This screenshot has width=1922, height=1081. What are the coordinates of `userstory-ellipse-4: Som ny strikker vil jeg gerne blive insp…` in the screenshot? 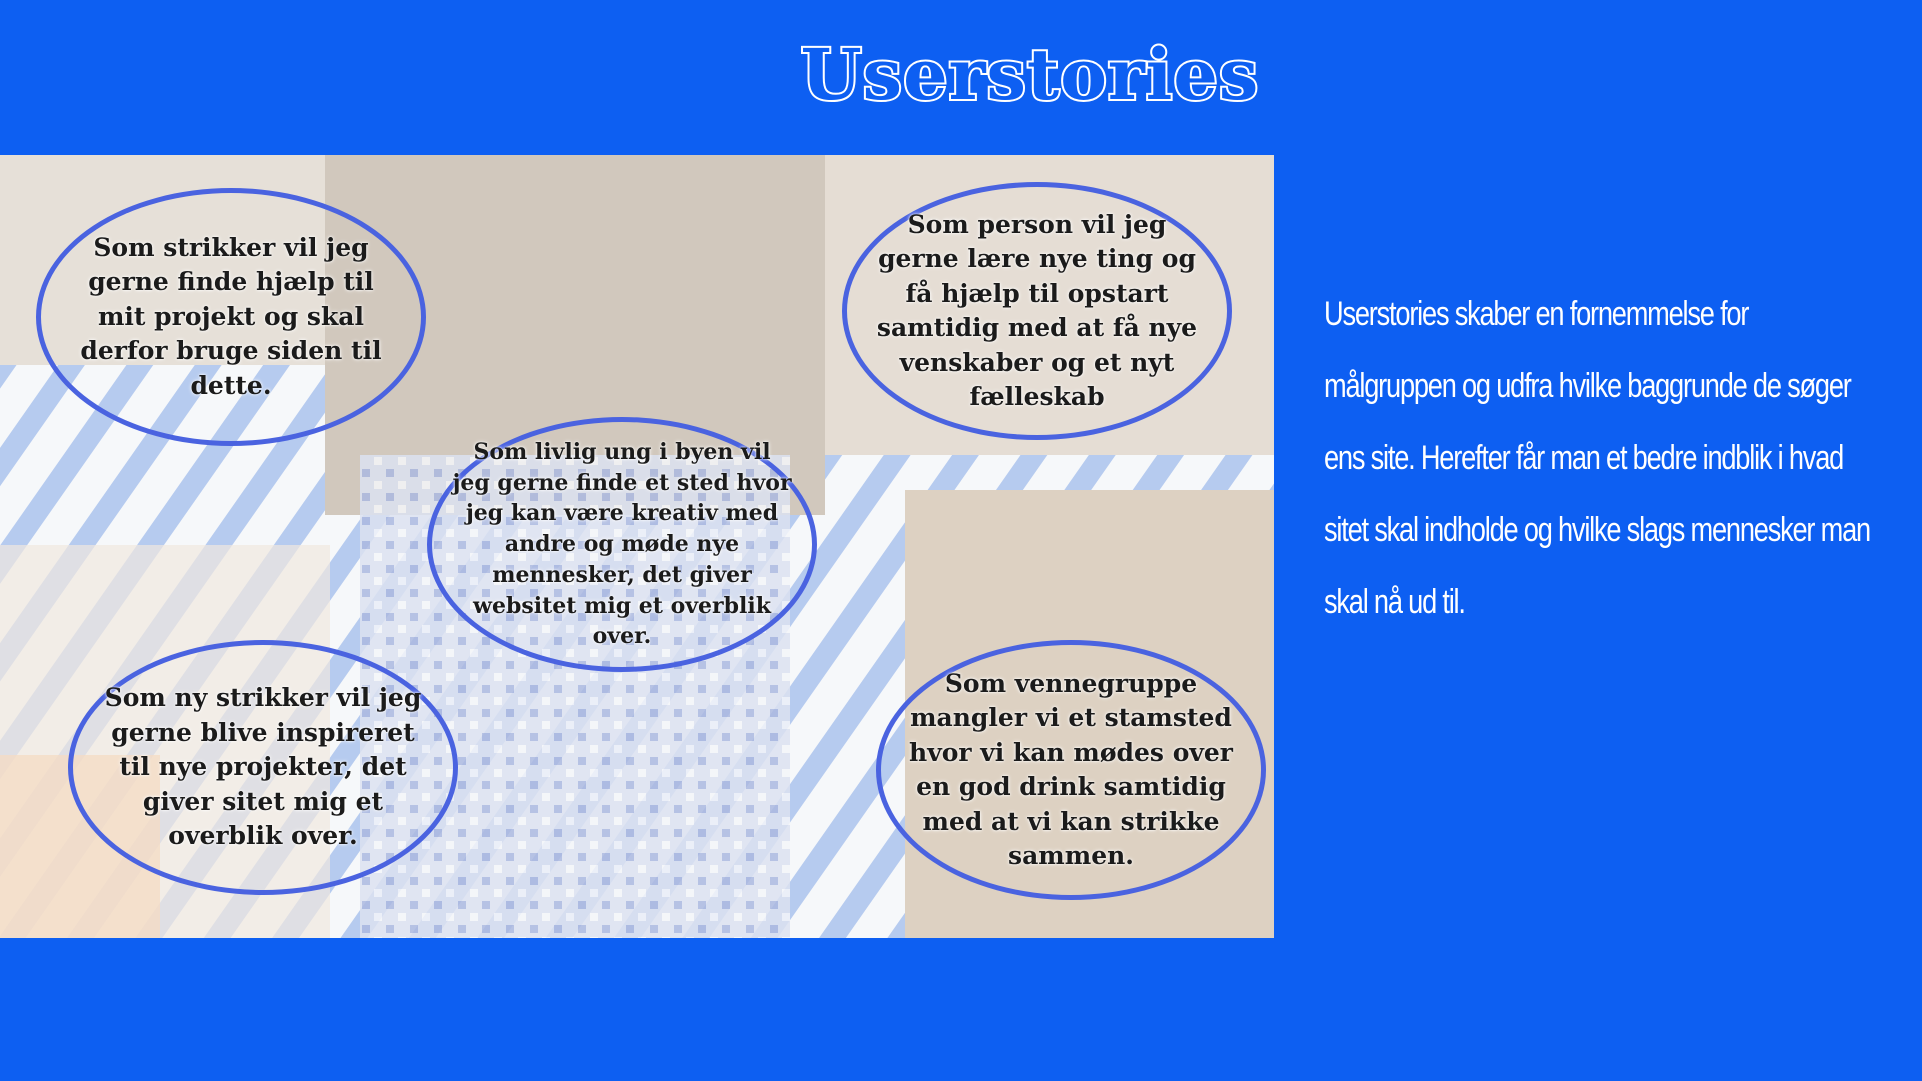 It's located at (263, 767).